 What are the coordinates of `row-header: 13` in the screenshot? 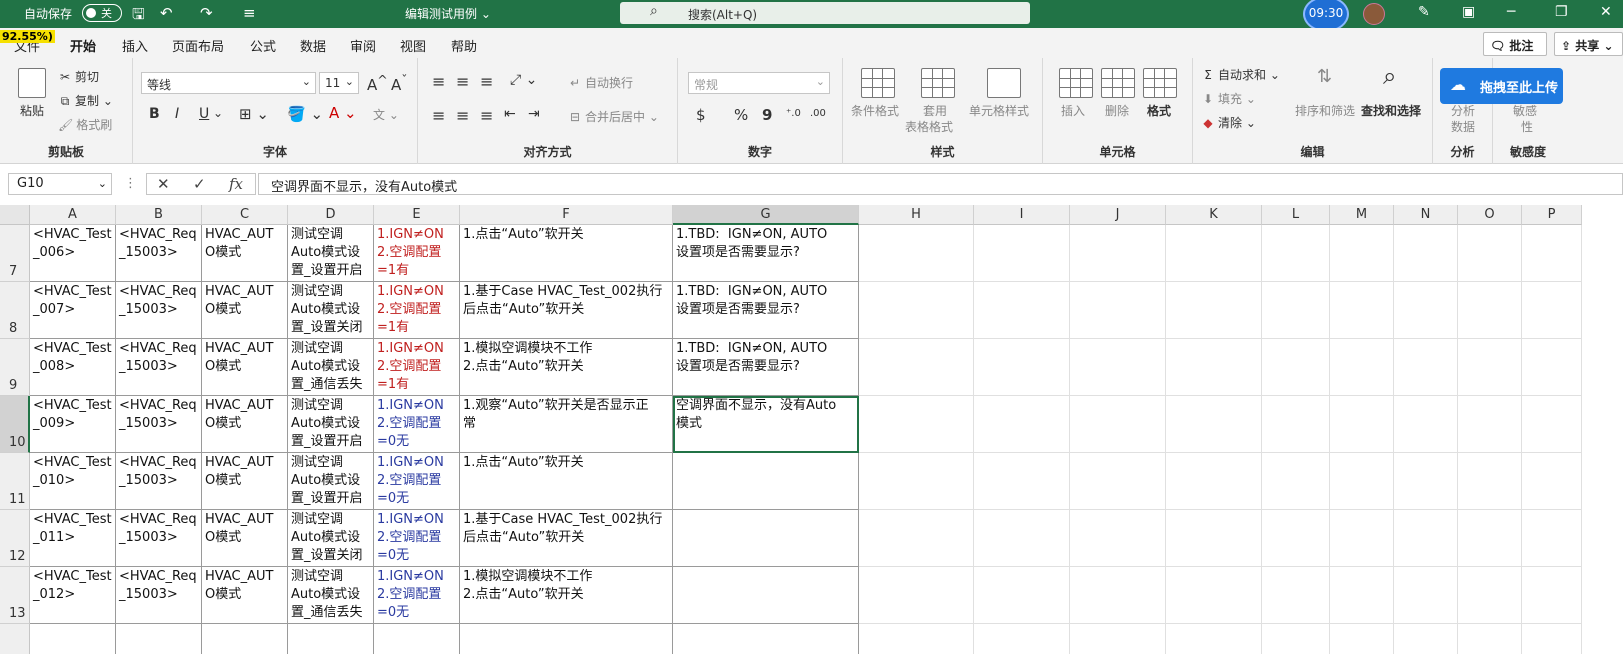 It's located at (15, 595).